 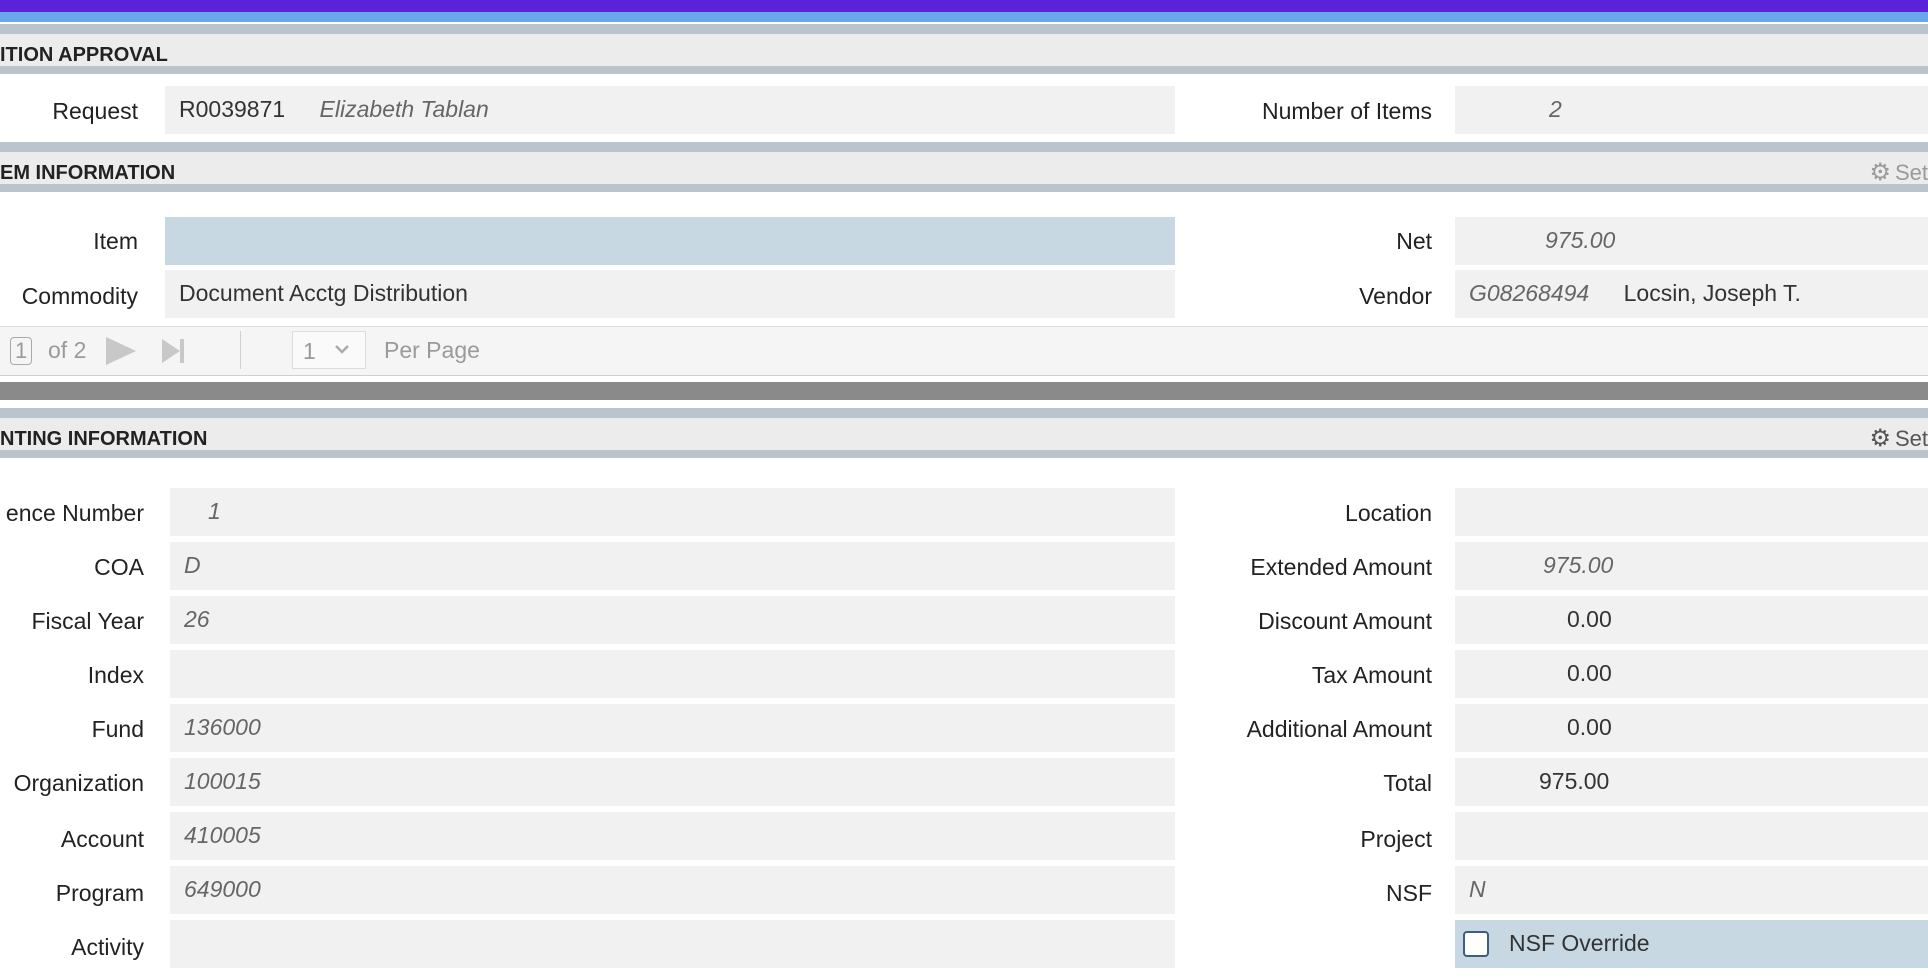 I want to click on accounting-settings-button: ⚙ Set, so click(x=1898, y=438).